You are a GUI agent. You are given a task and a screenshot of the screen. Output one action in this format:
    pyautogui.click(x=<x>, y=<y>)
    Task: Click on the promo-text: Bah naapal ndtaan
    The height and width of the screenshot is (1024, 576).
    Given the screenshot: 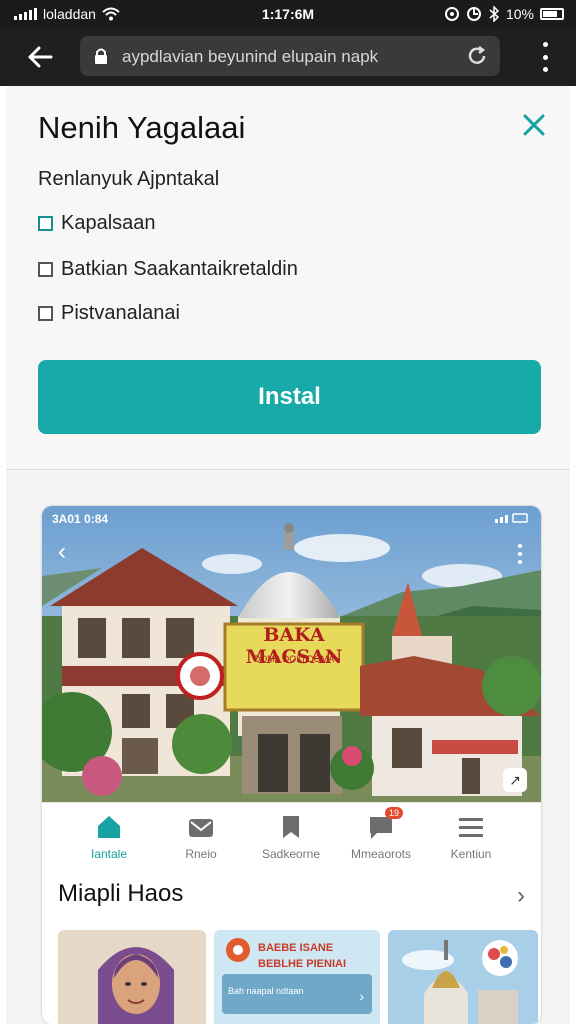 What is the action you would take?
    pyautogui.click(x=266, y=991)
    